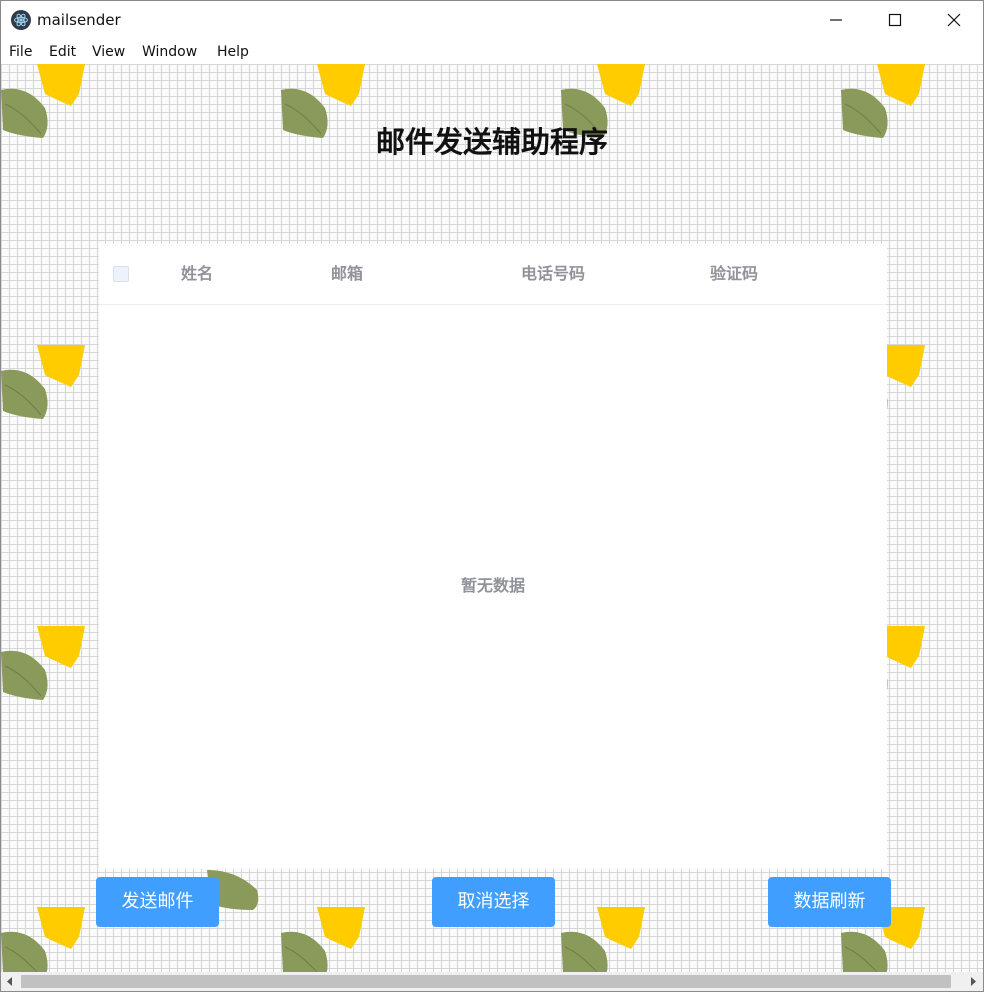  What do you see at coordinates (157, 902) in the screenshot?
I see `send-mail-button: 发送邮件` at bounding box center [157, 902].